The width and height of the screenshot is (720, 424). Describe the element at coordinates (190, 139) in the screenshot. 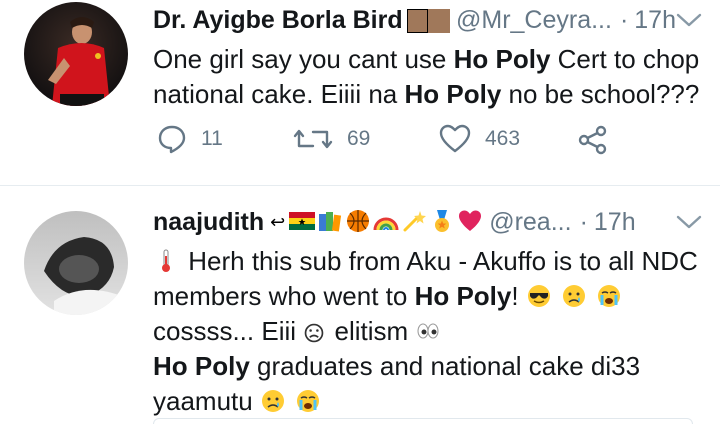

I see `reply-button: 11` at that location.